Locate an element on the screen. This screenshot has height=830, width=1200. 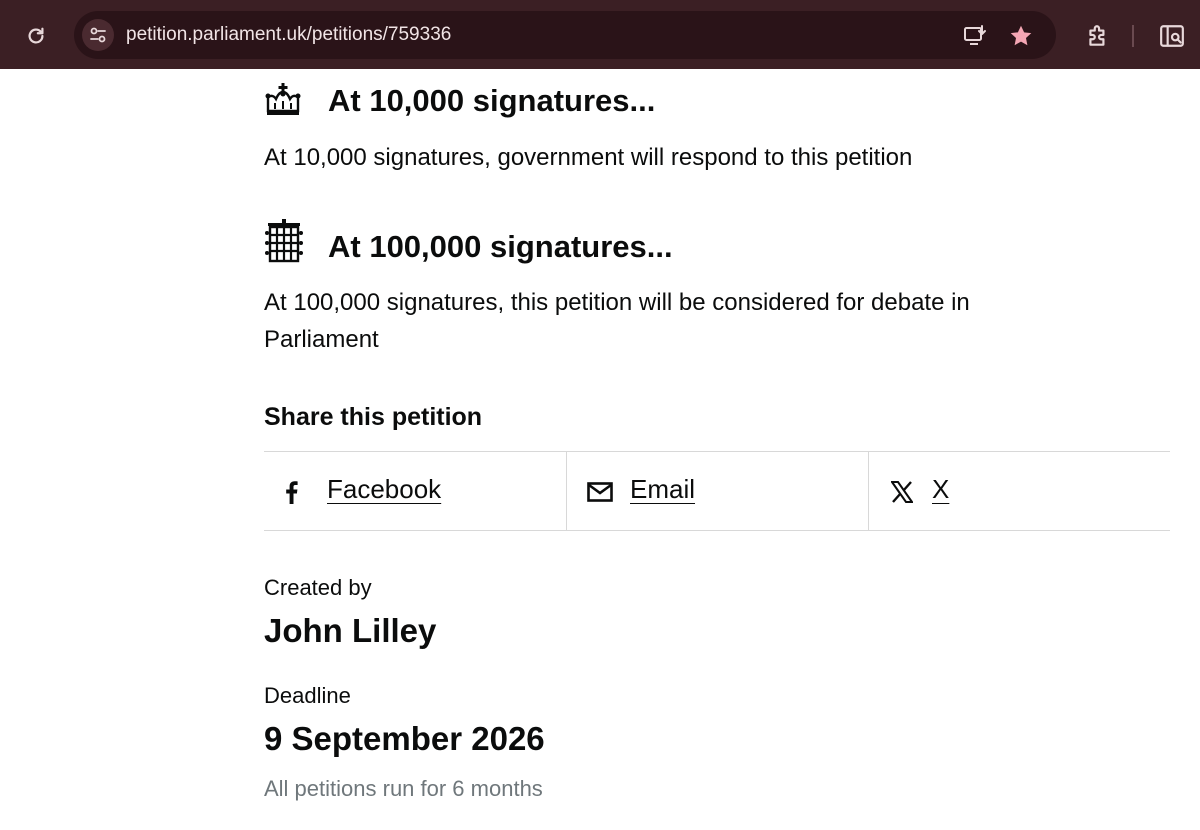
deadline-date: 9 September 2026 is located at coordinates (404, 738).